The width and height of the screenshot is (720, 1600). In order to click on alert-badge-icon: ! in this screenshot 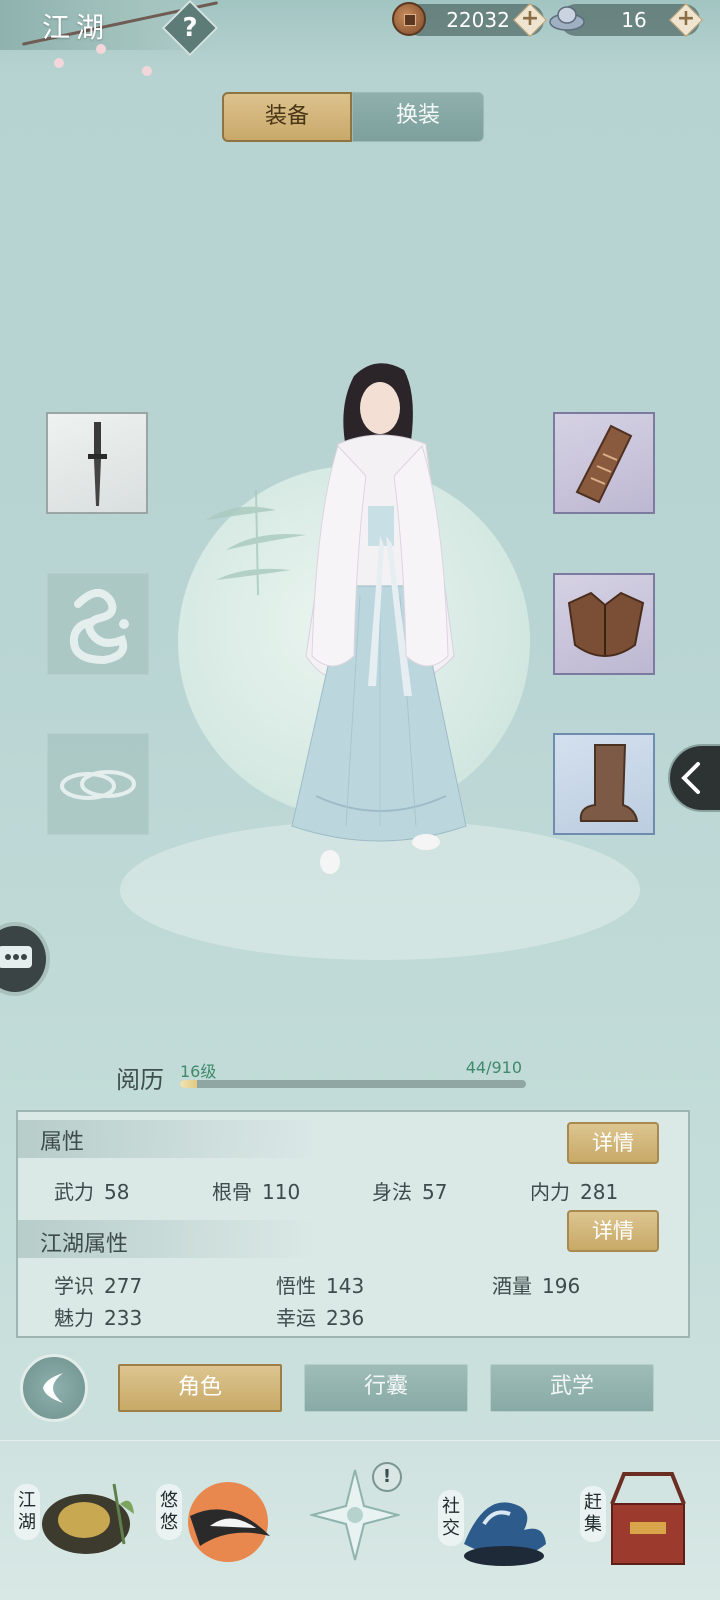, I will do `click(387, 1477)`.